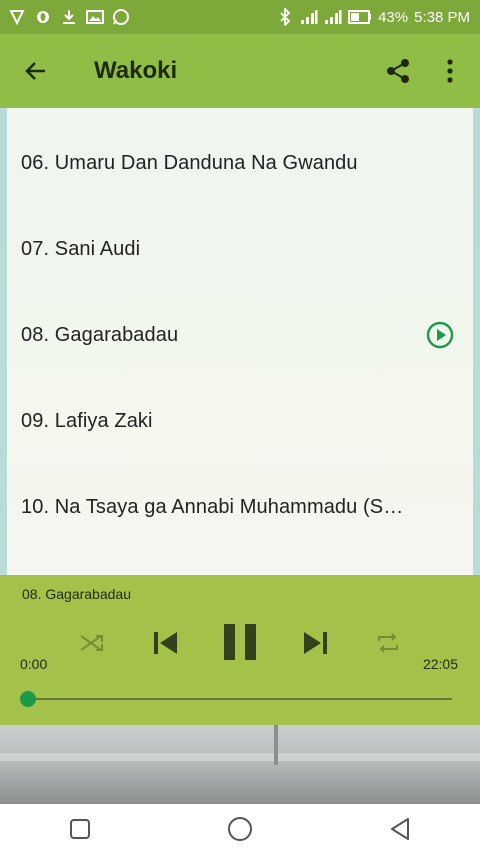 The width and height of the screenshot is (480, 854). I want to click on seek-bar, so click(236, 699).